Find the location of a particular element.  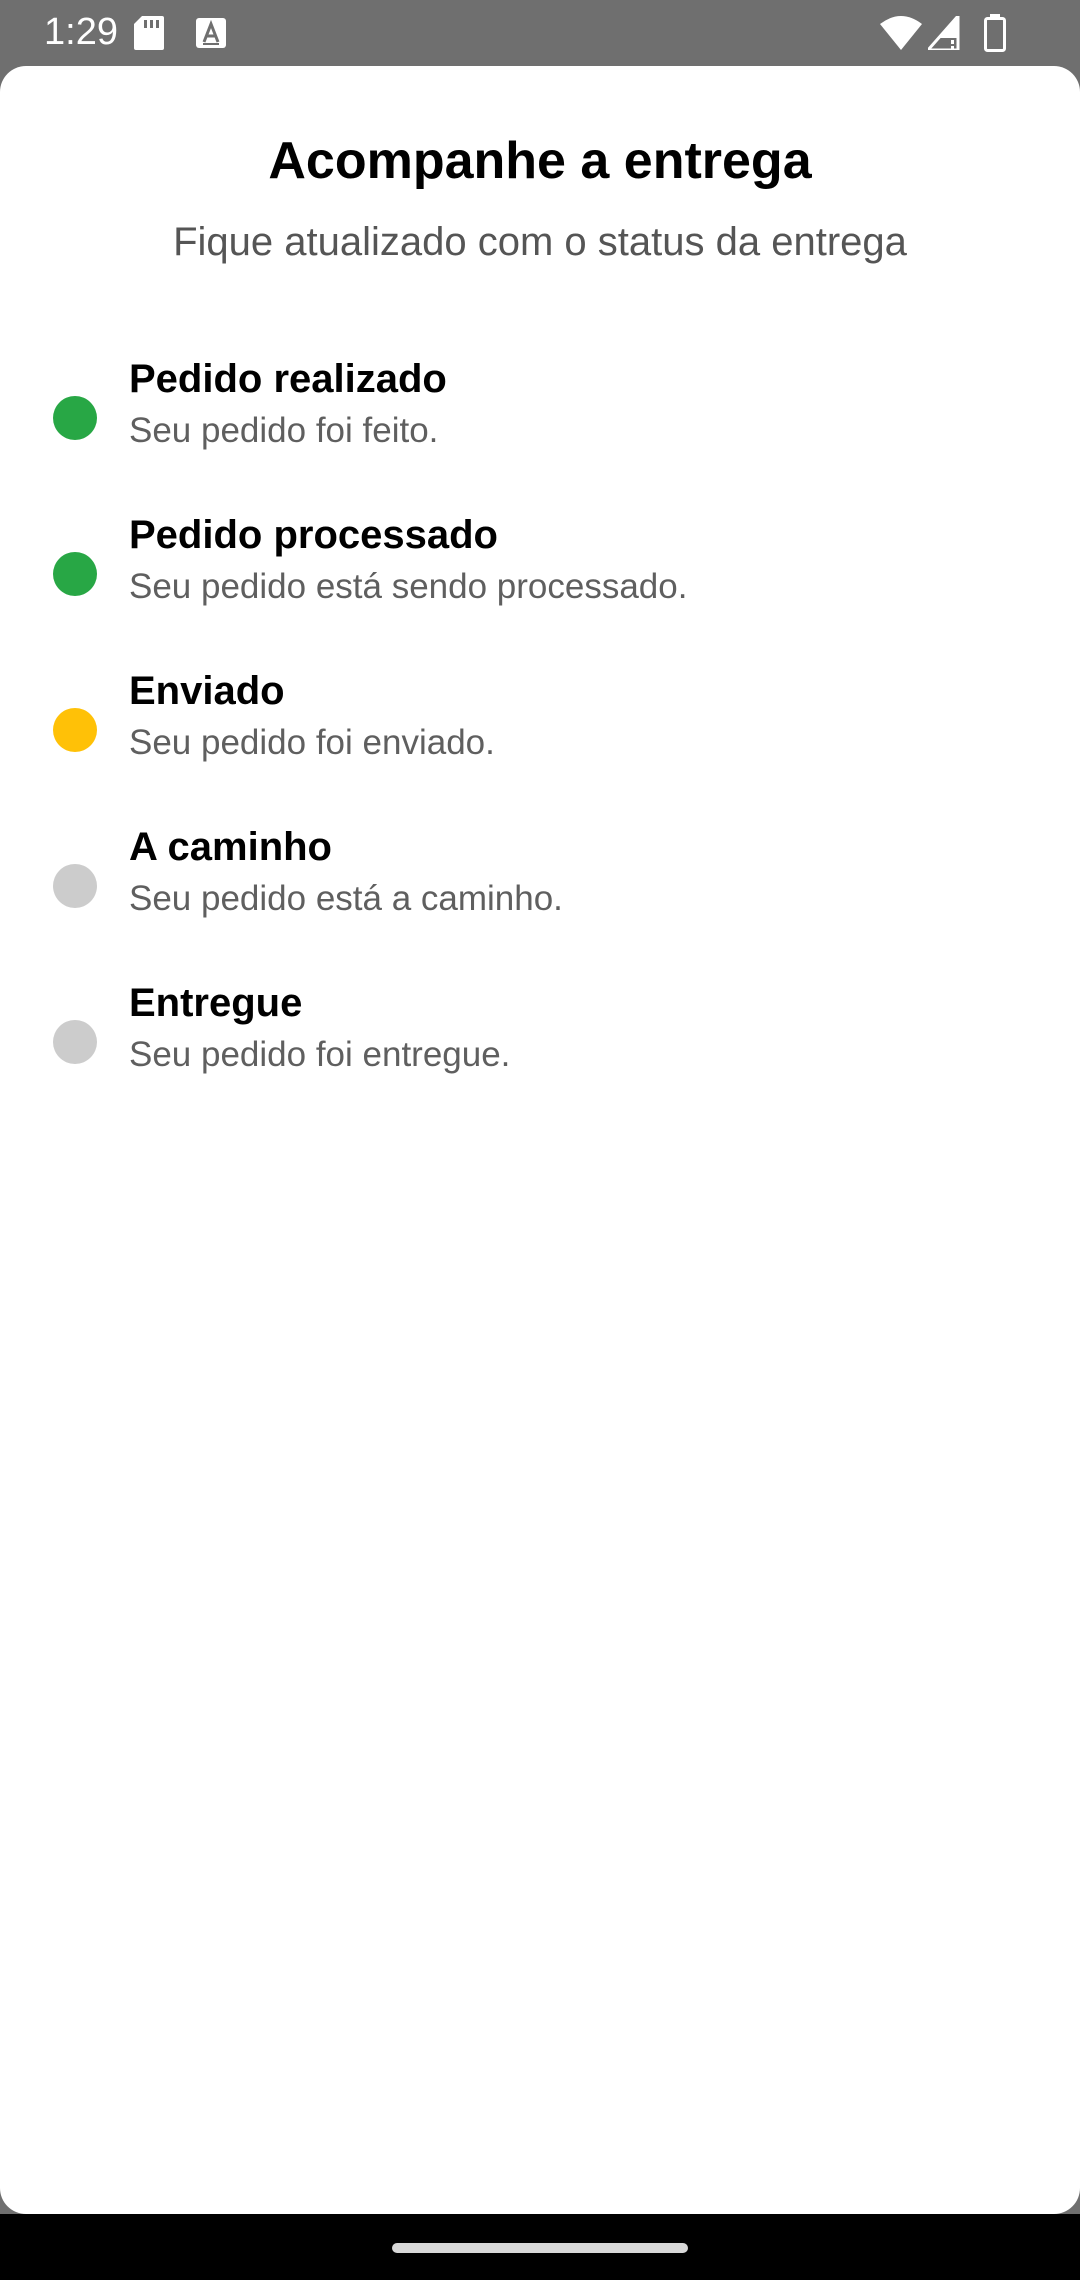

tracking-step: Pedido realizado Seu pedido foi feito. is located at coordinates (540, 408).